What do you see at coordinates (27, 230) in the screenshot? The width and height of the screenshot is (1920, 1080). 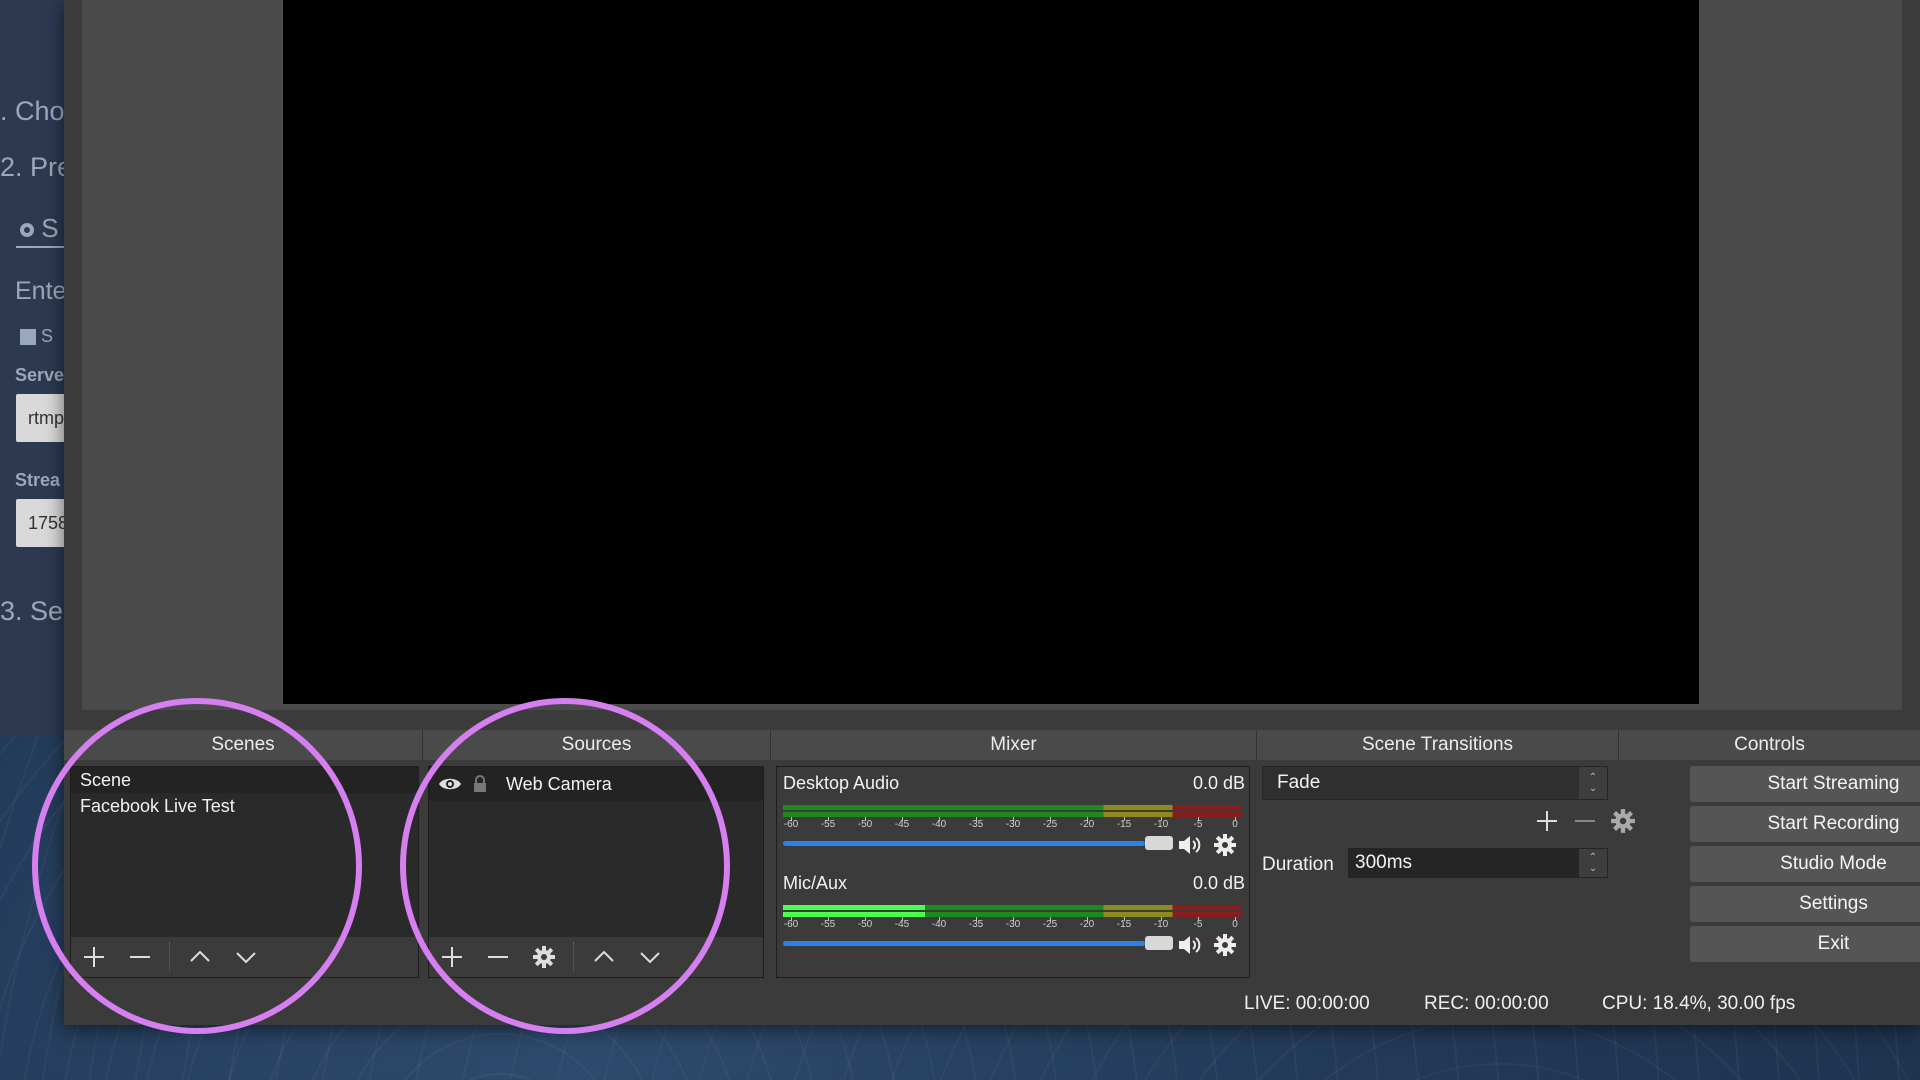 I see `radio-icon` at bounding box center [27, 230].